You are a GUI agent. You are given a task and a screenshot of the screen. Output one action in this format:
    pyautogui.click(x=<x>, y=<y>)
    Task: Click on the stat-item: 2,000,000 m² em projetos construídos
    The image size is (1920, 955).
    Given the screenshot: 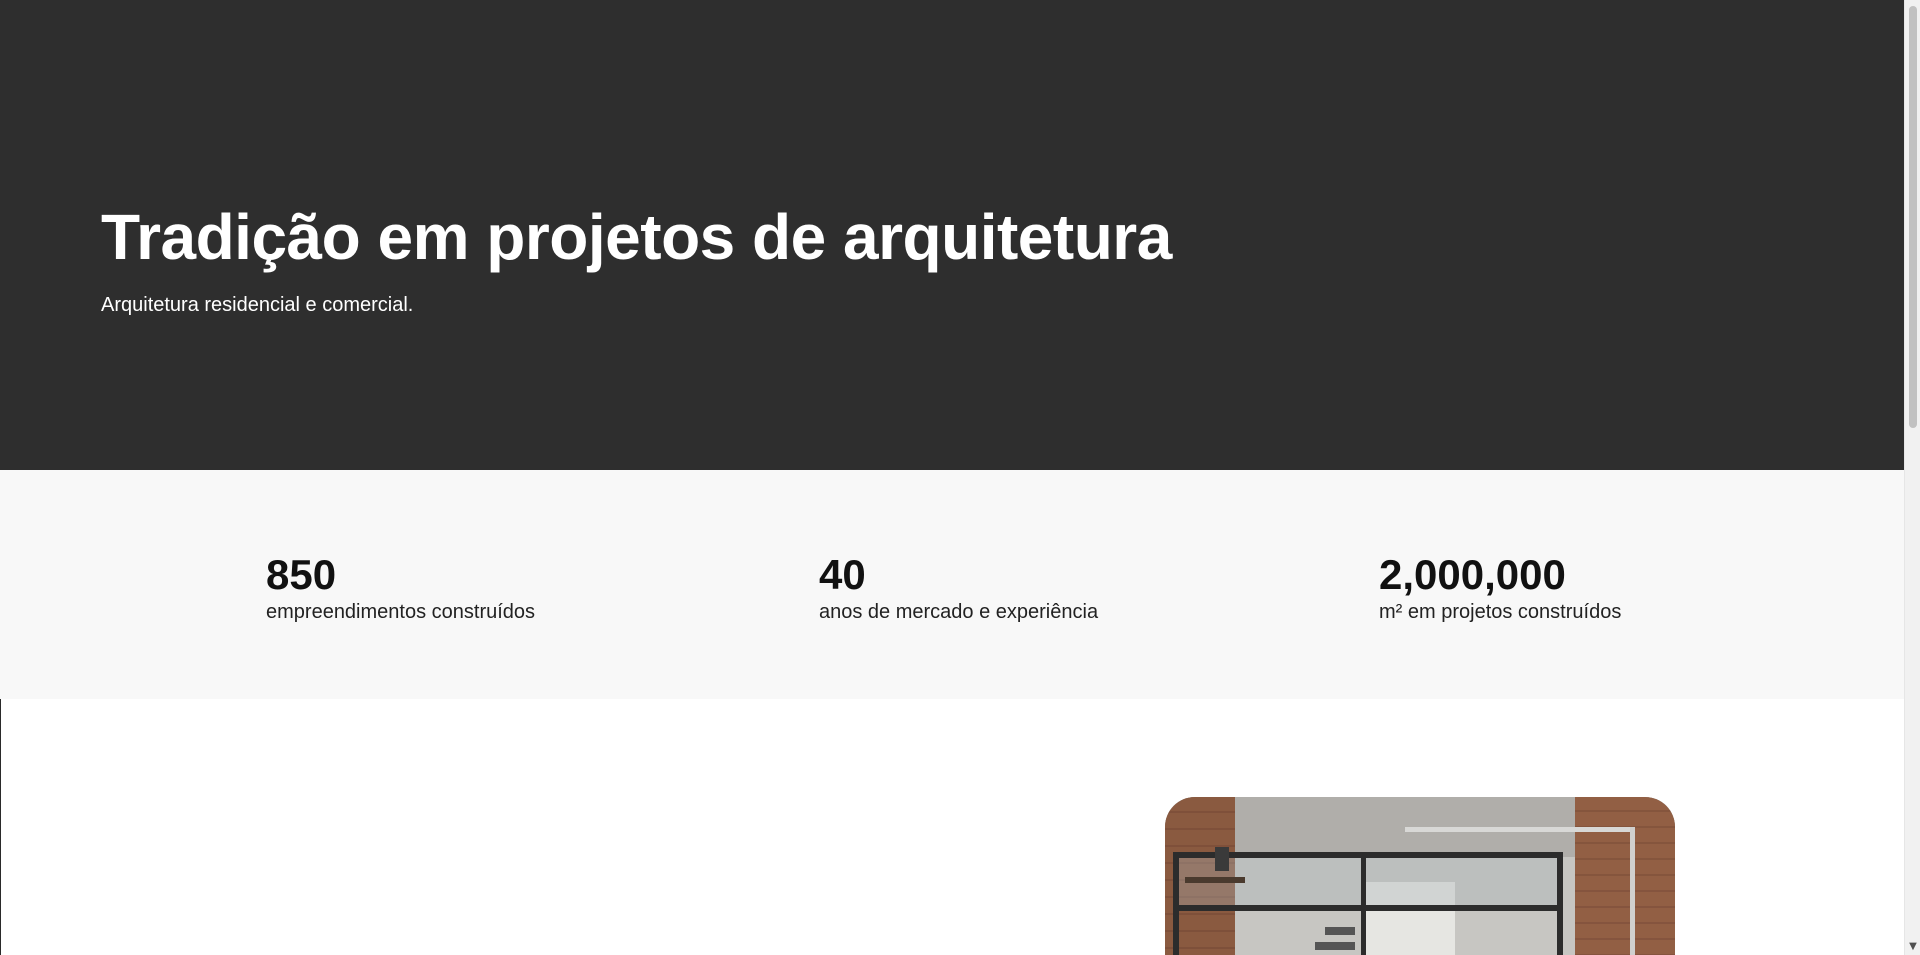 What is the action you would take?
    pyautogui.click(x=1500, y=589)
    